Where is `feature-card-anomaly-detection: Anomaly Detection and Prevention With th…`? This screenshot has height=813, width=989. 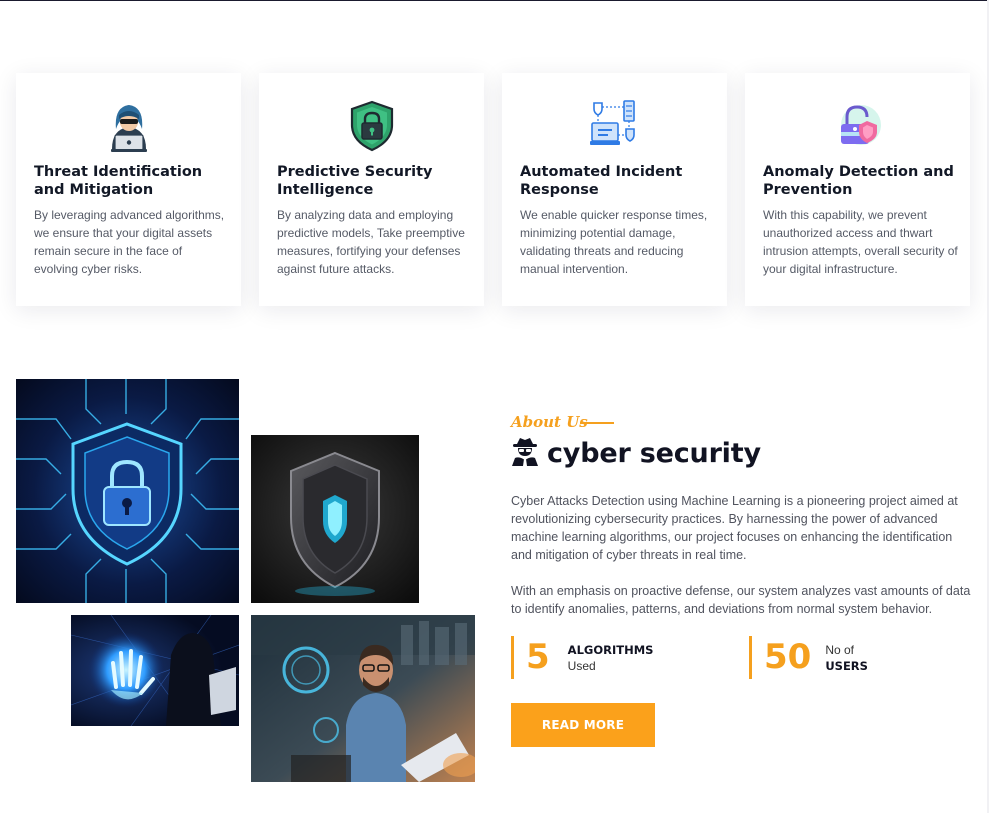
feature-card-anomaly-detection: Anomaly Detection and Prevention With th… is located at coordinates (857, 189).